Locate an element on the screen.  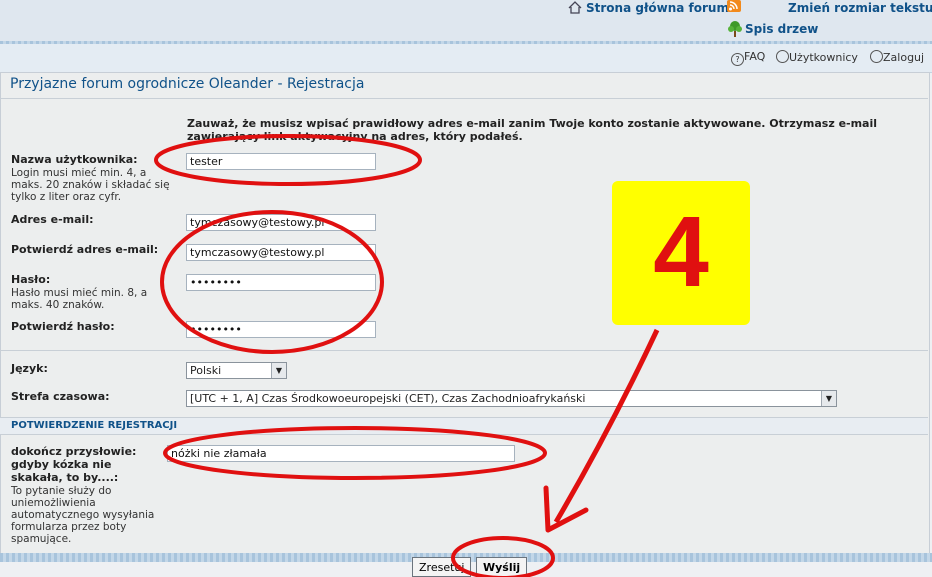
step-number-badge: 4 is located at coordinates (681, 253).